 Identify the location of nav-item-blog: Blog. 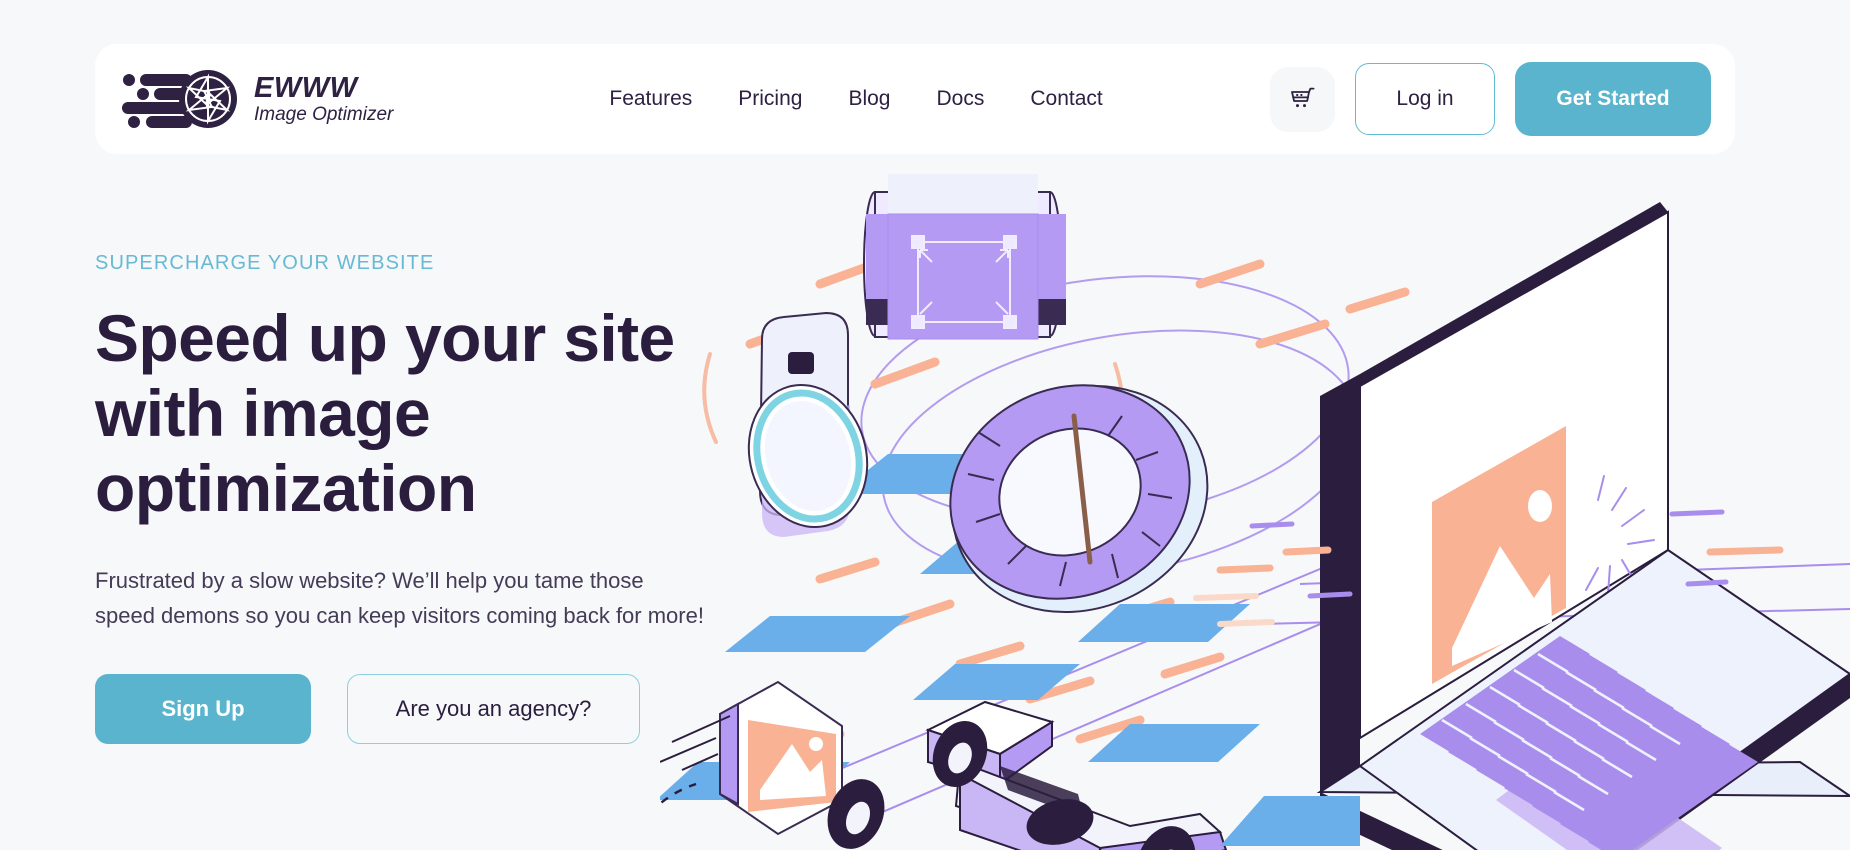
(869, 99).